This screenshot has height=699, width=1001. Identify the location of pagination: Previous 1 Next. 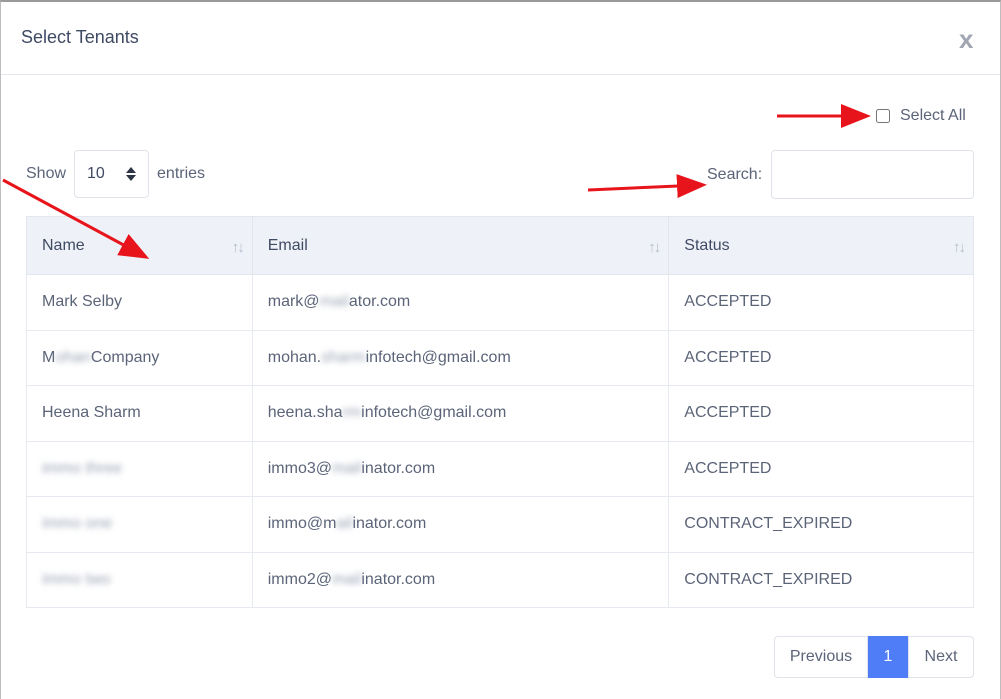
(874, 657).